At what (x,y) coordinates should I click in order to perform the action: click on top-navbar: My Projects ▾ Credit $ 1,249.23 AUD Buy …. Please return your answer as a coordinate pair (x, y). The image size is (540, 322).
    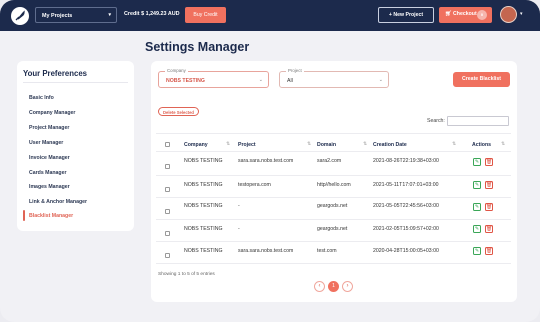
    Looking at the image, I should click on (270, 15).